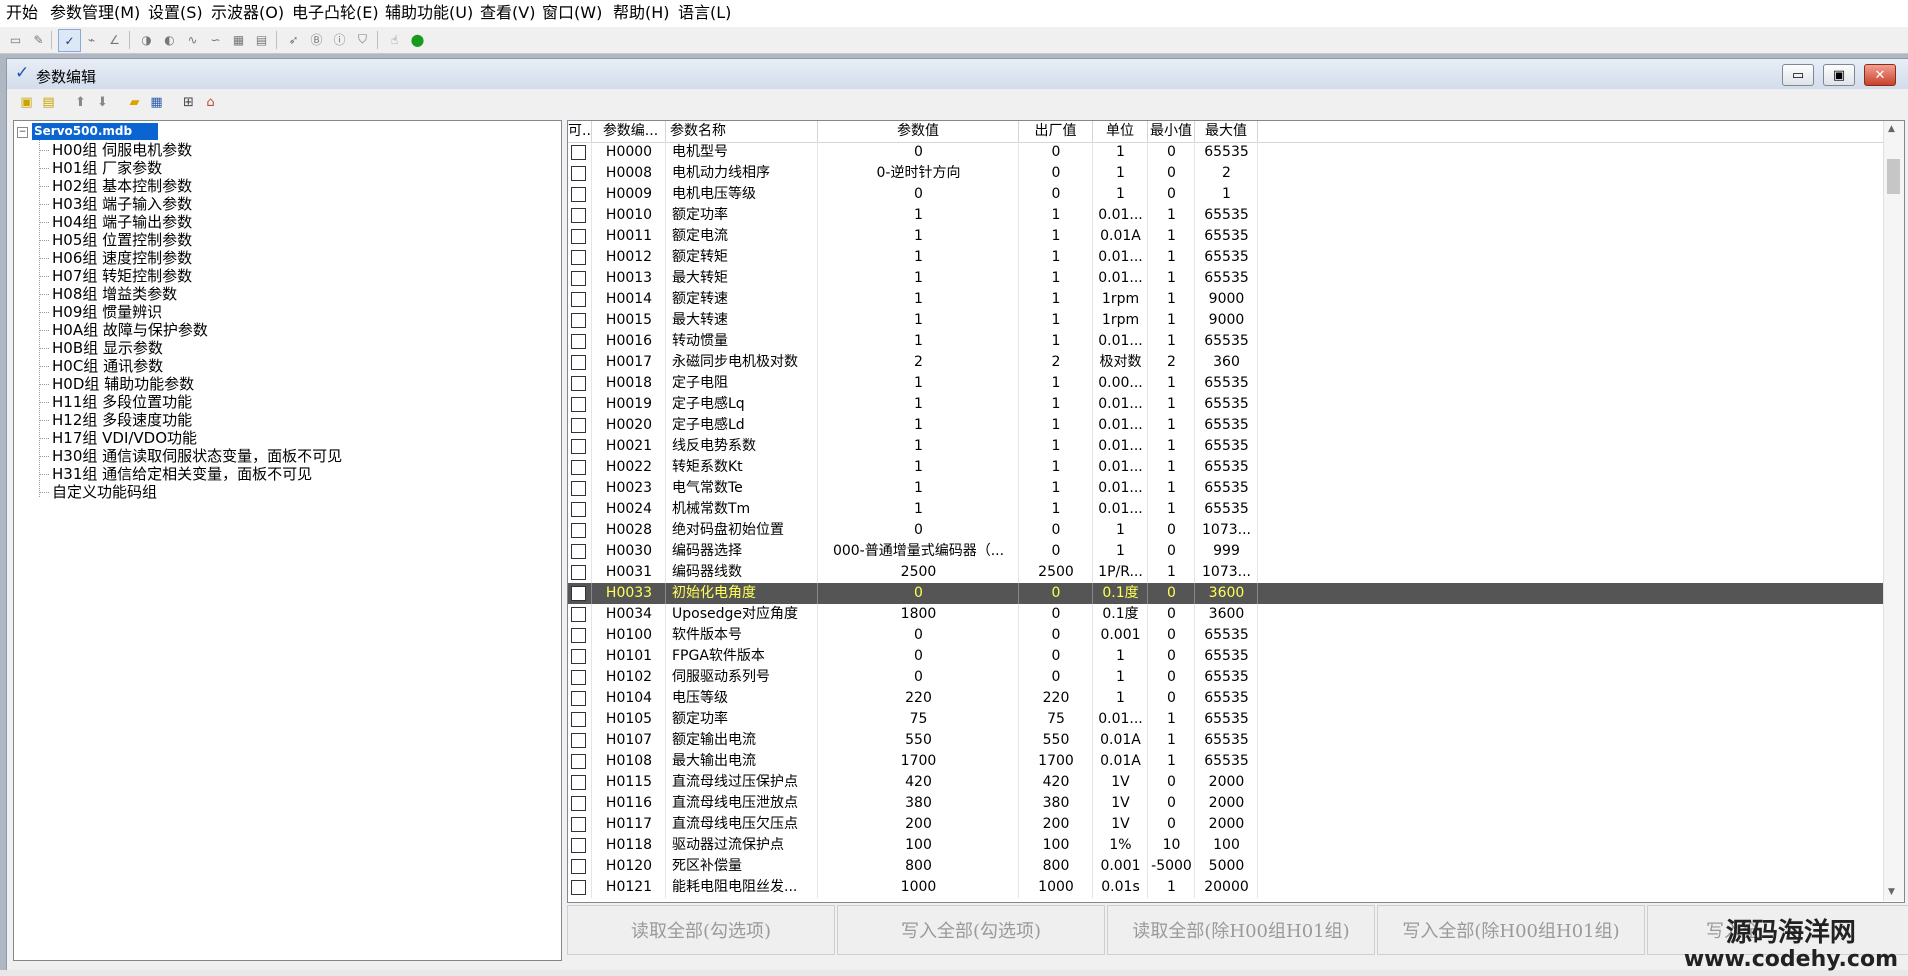 This screenshot has height=976, width=1908. Describe the element at coordinates (293, 39) in the screenshot. I see `pointer-icon: ➶` at that location.